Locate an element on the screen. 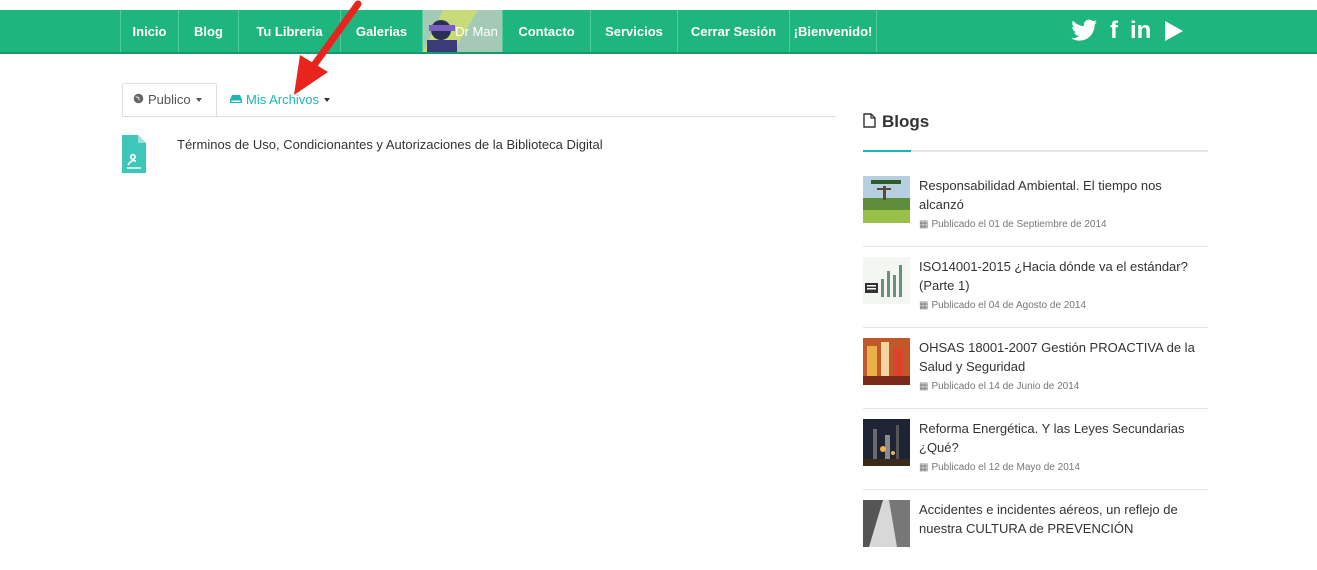  file-tabs: Publico Mis Archivos is located at coordinates (479, 100).